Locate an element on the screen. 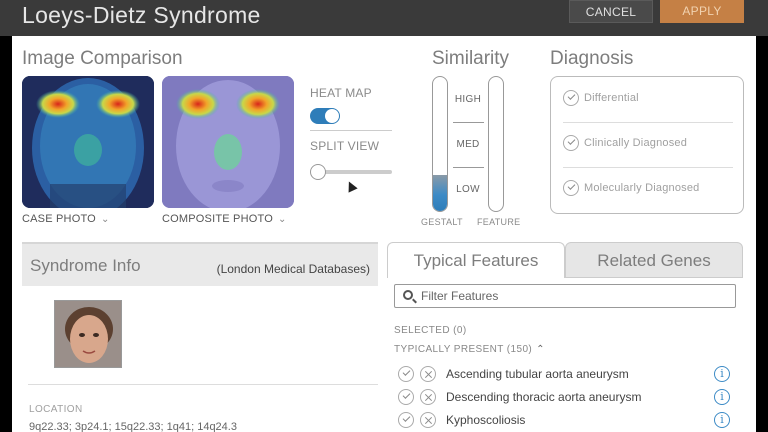 The height and width of the screenshot is (432, 768). tab-divider is located at coordinates (654, 277).